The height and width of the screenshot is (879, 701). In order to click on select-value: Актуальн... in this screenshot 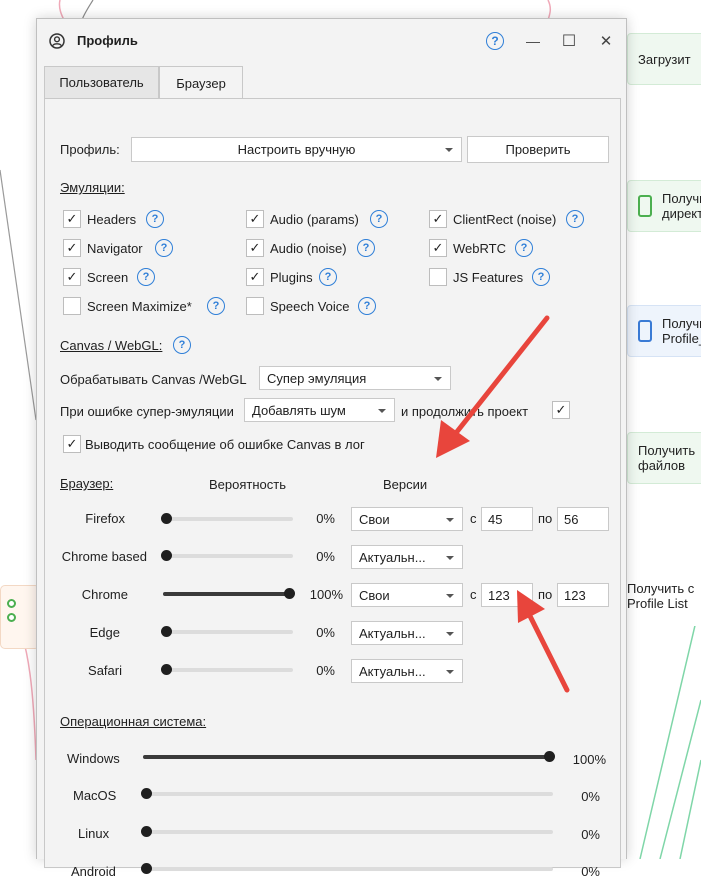, I will do `click(392, 557)`.